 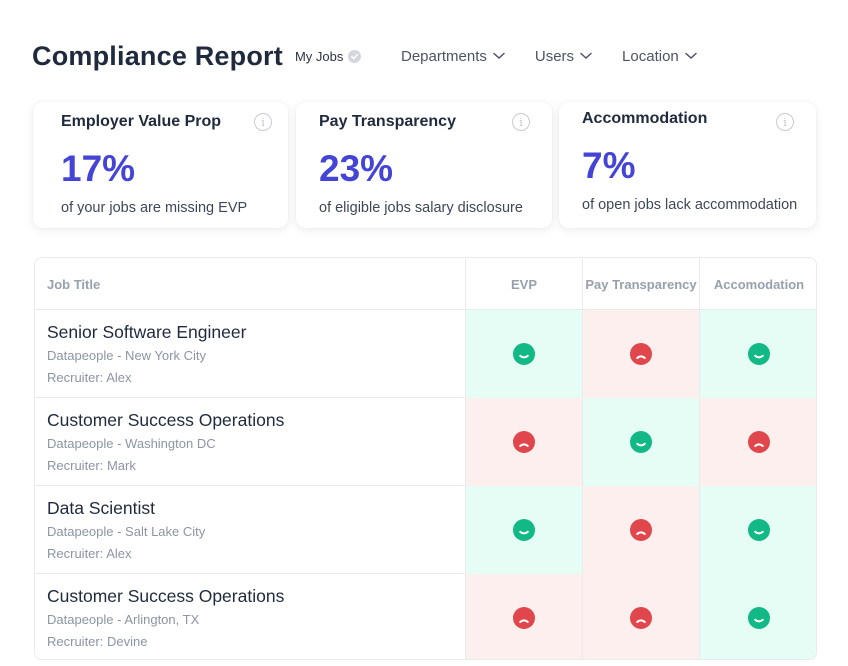 What do you see at coordinates (444, 56) in the screenshot?
I see `departments-label: Departments` at bounding box center [444, 56].